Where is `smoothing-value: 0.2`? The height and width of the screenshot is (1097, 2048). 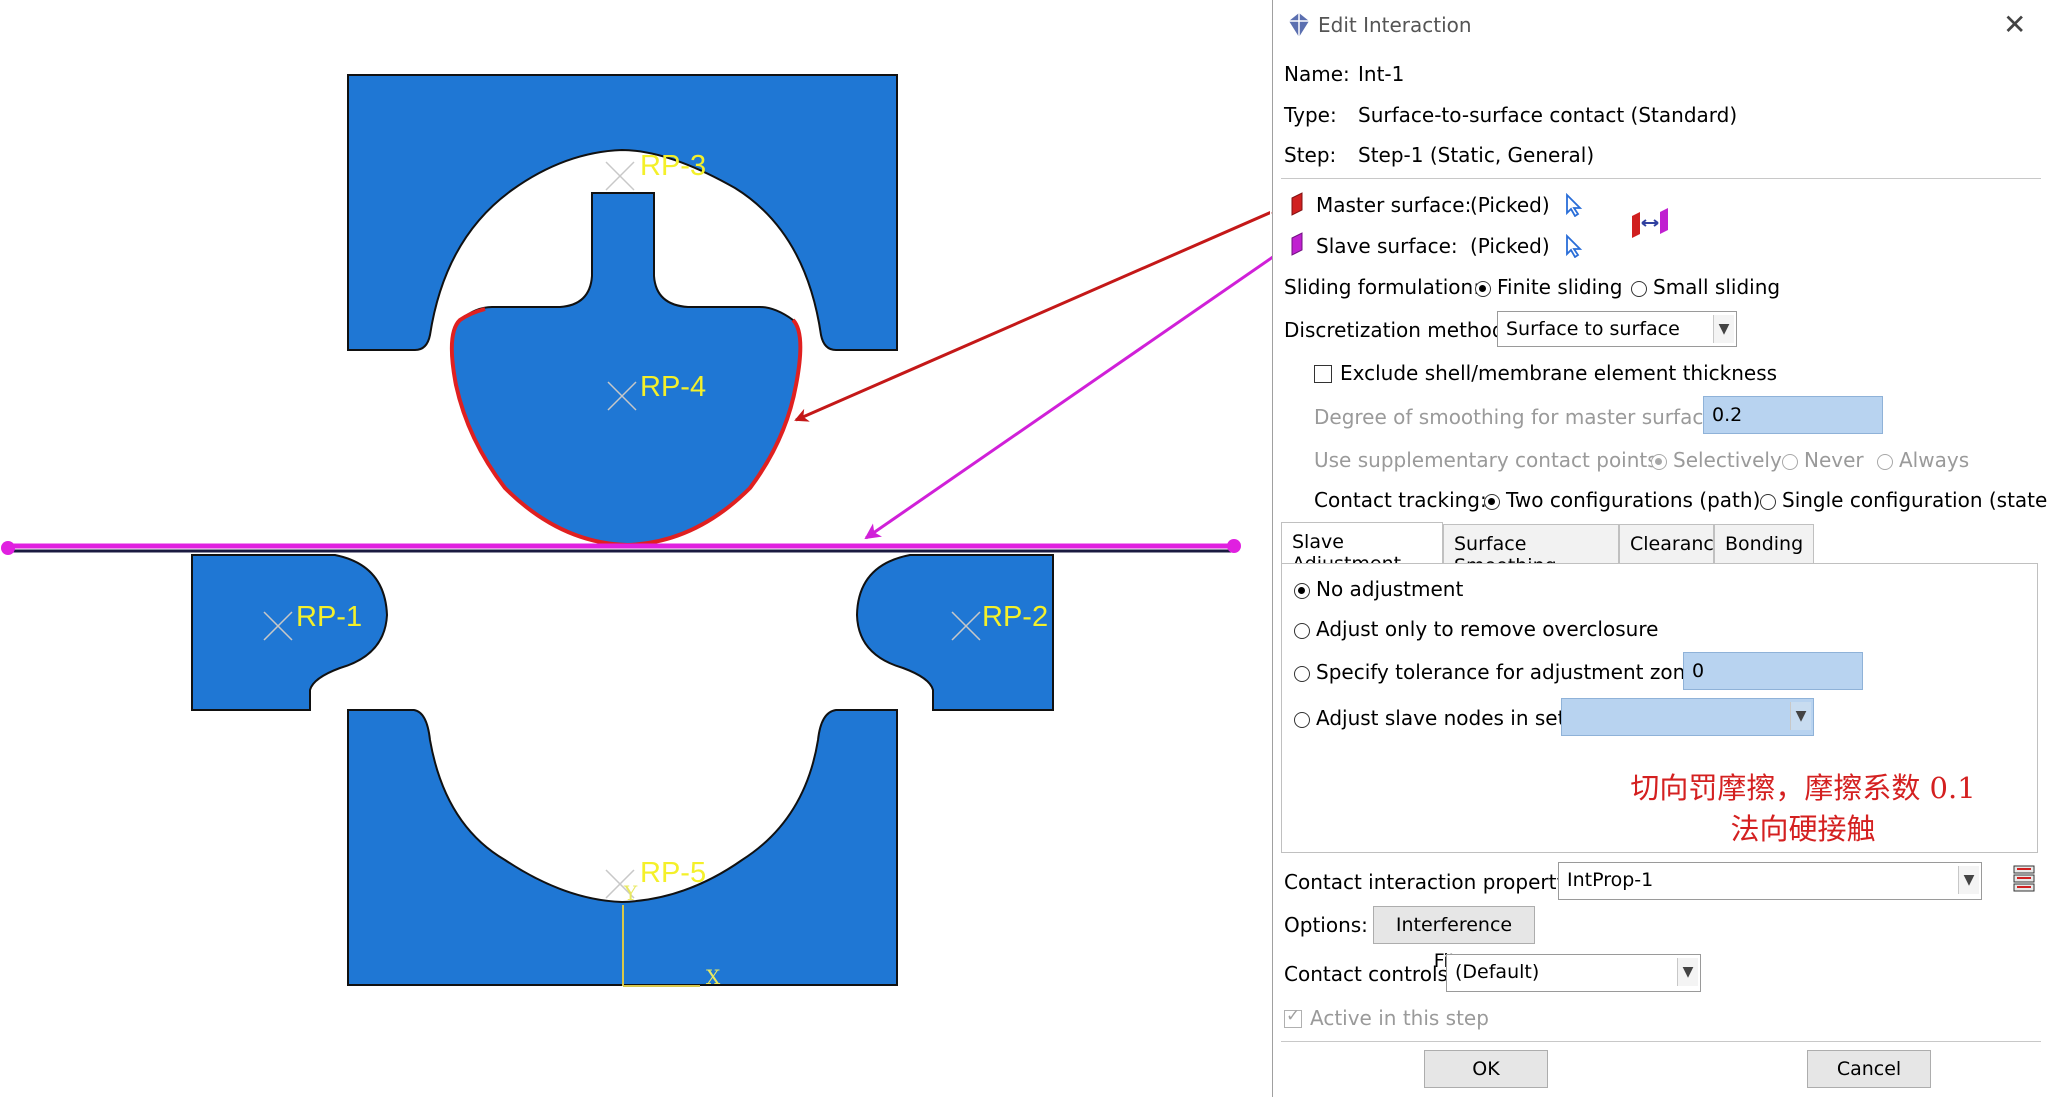
smoothing-value: 0.2 is located at coordinates (1727, 415).